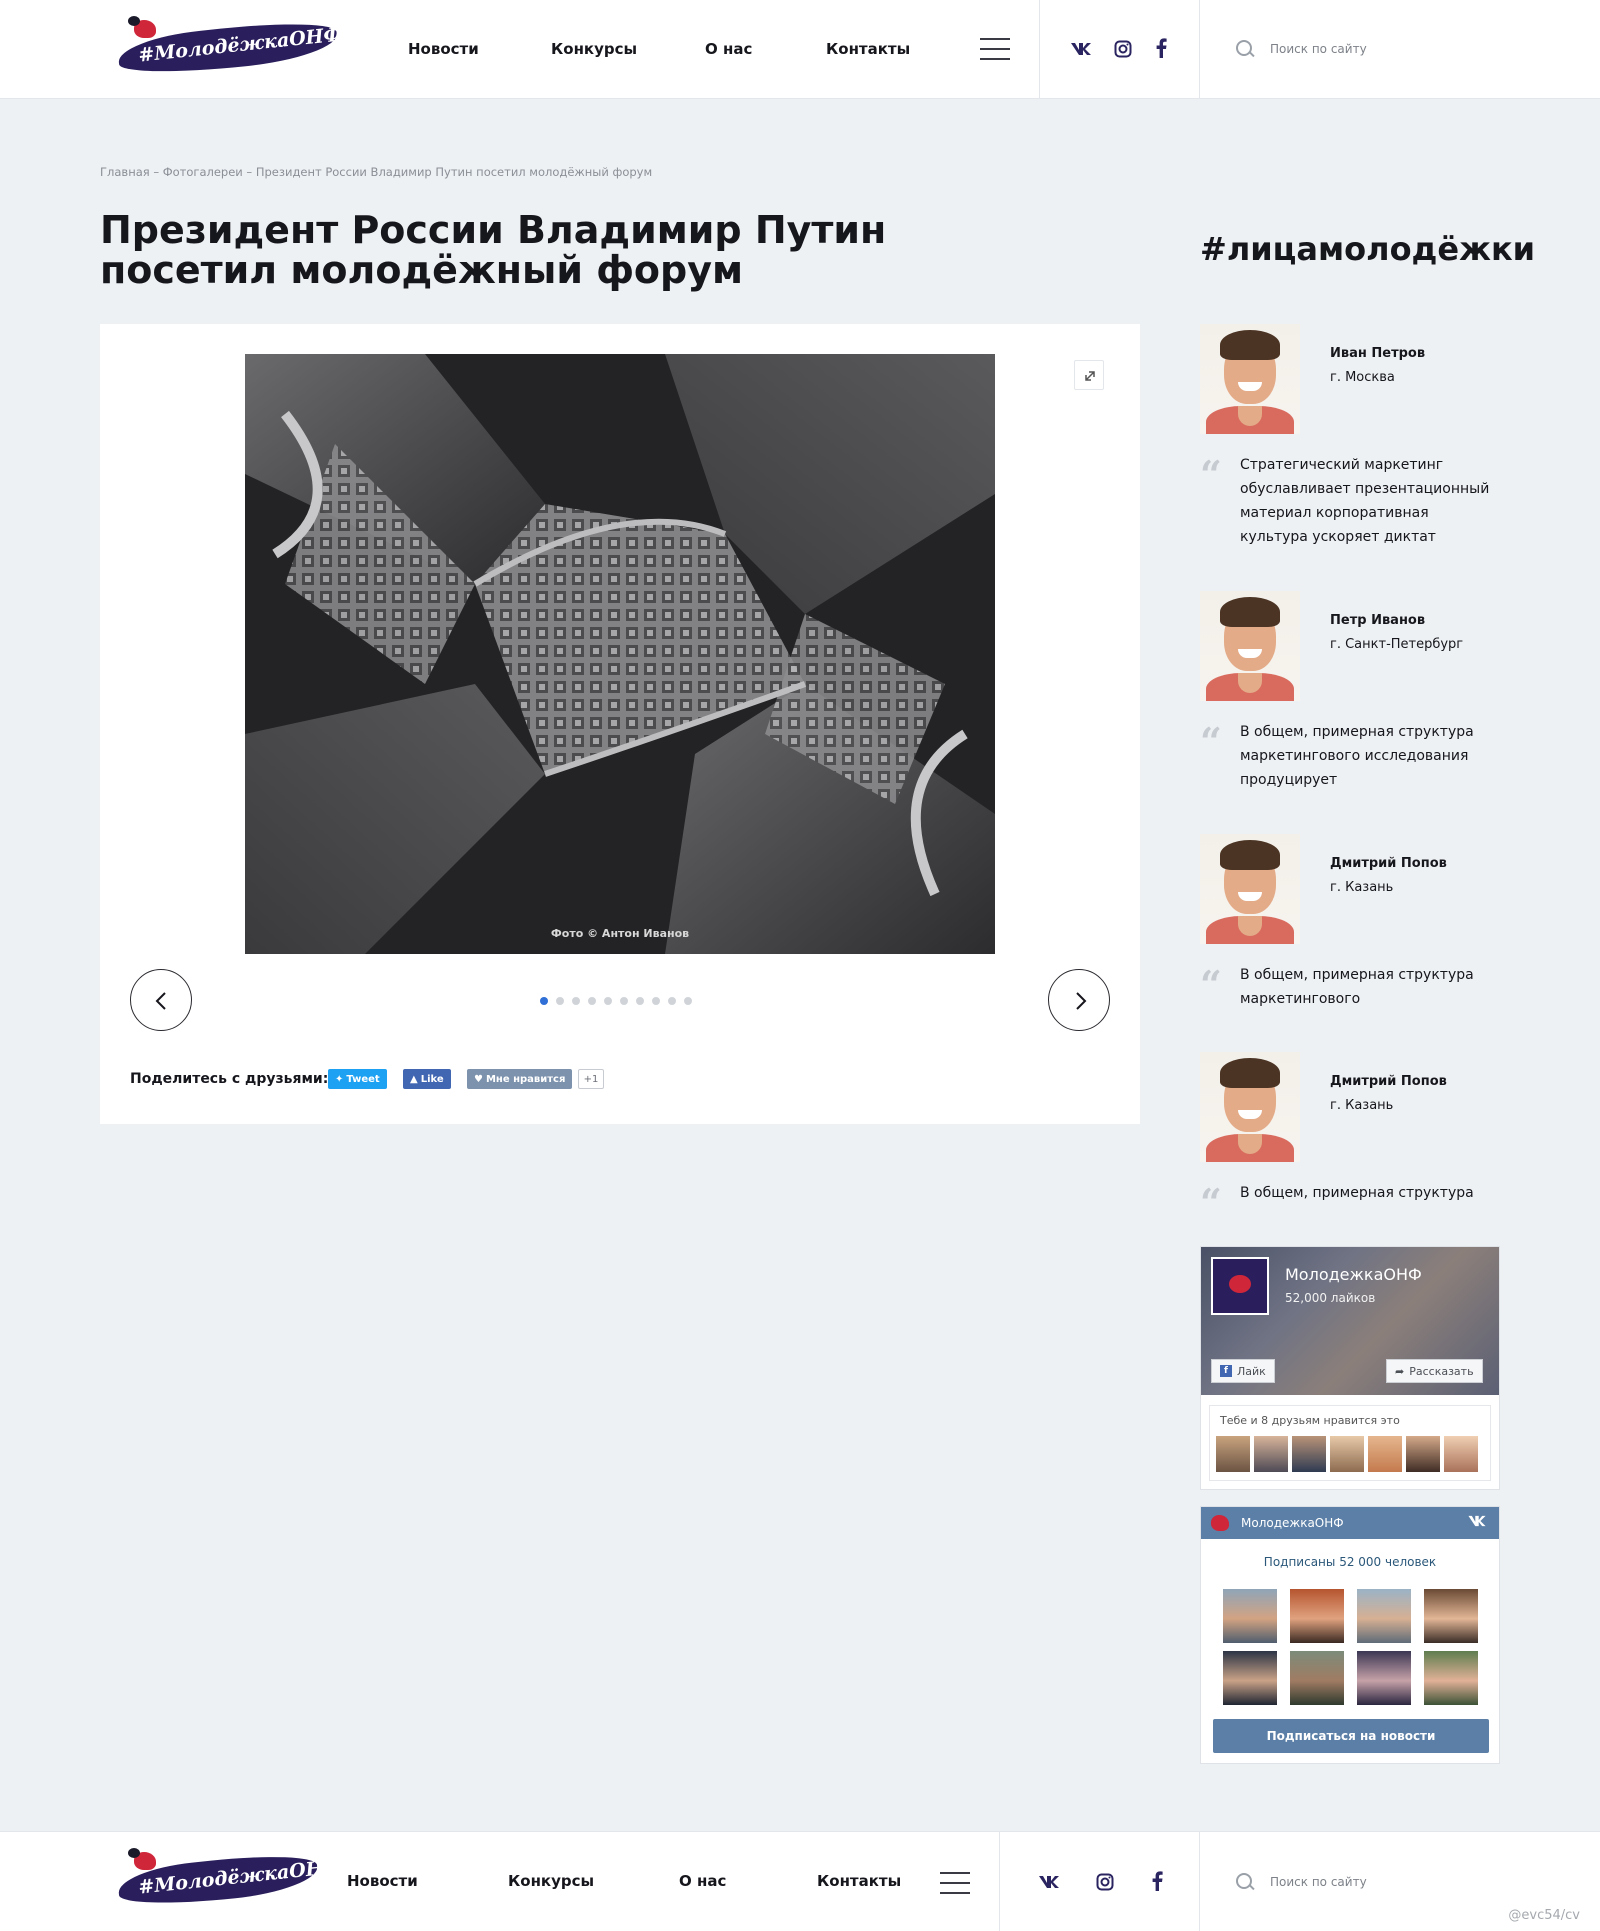 The height and width of the screenshot is (1931, 1600). I want to click on chevron-right-icon, so click(1081, 1001).